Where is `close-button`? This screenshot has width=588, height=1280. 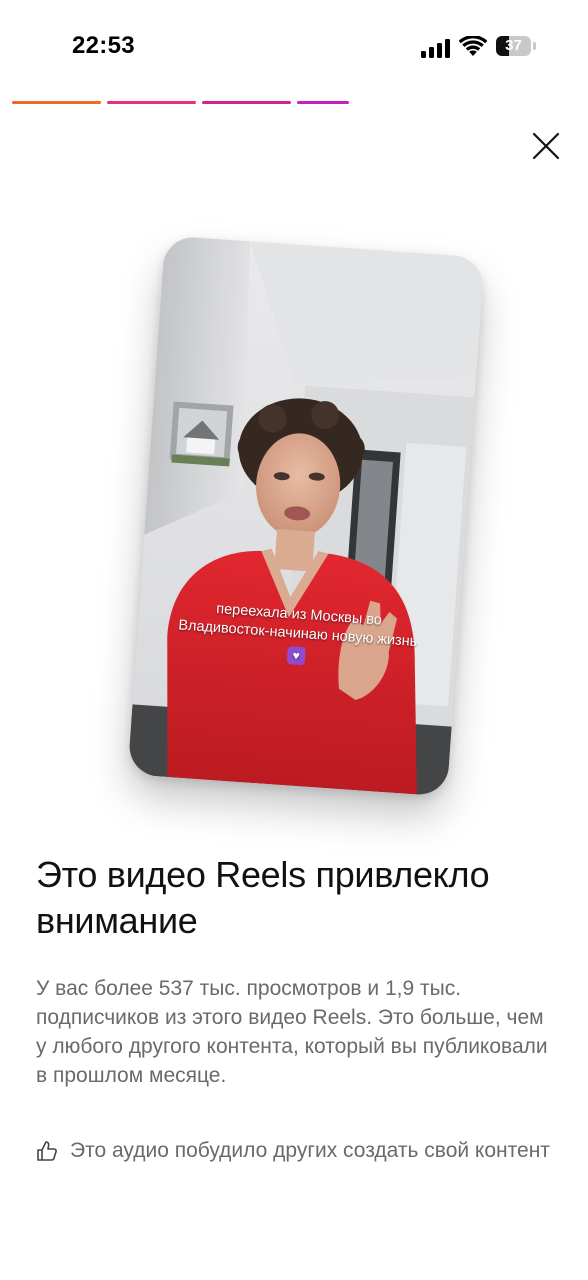 close-button is located at coordinates (546, 146).